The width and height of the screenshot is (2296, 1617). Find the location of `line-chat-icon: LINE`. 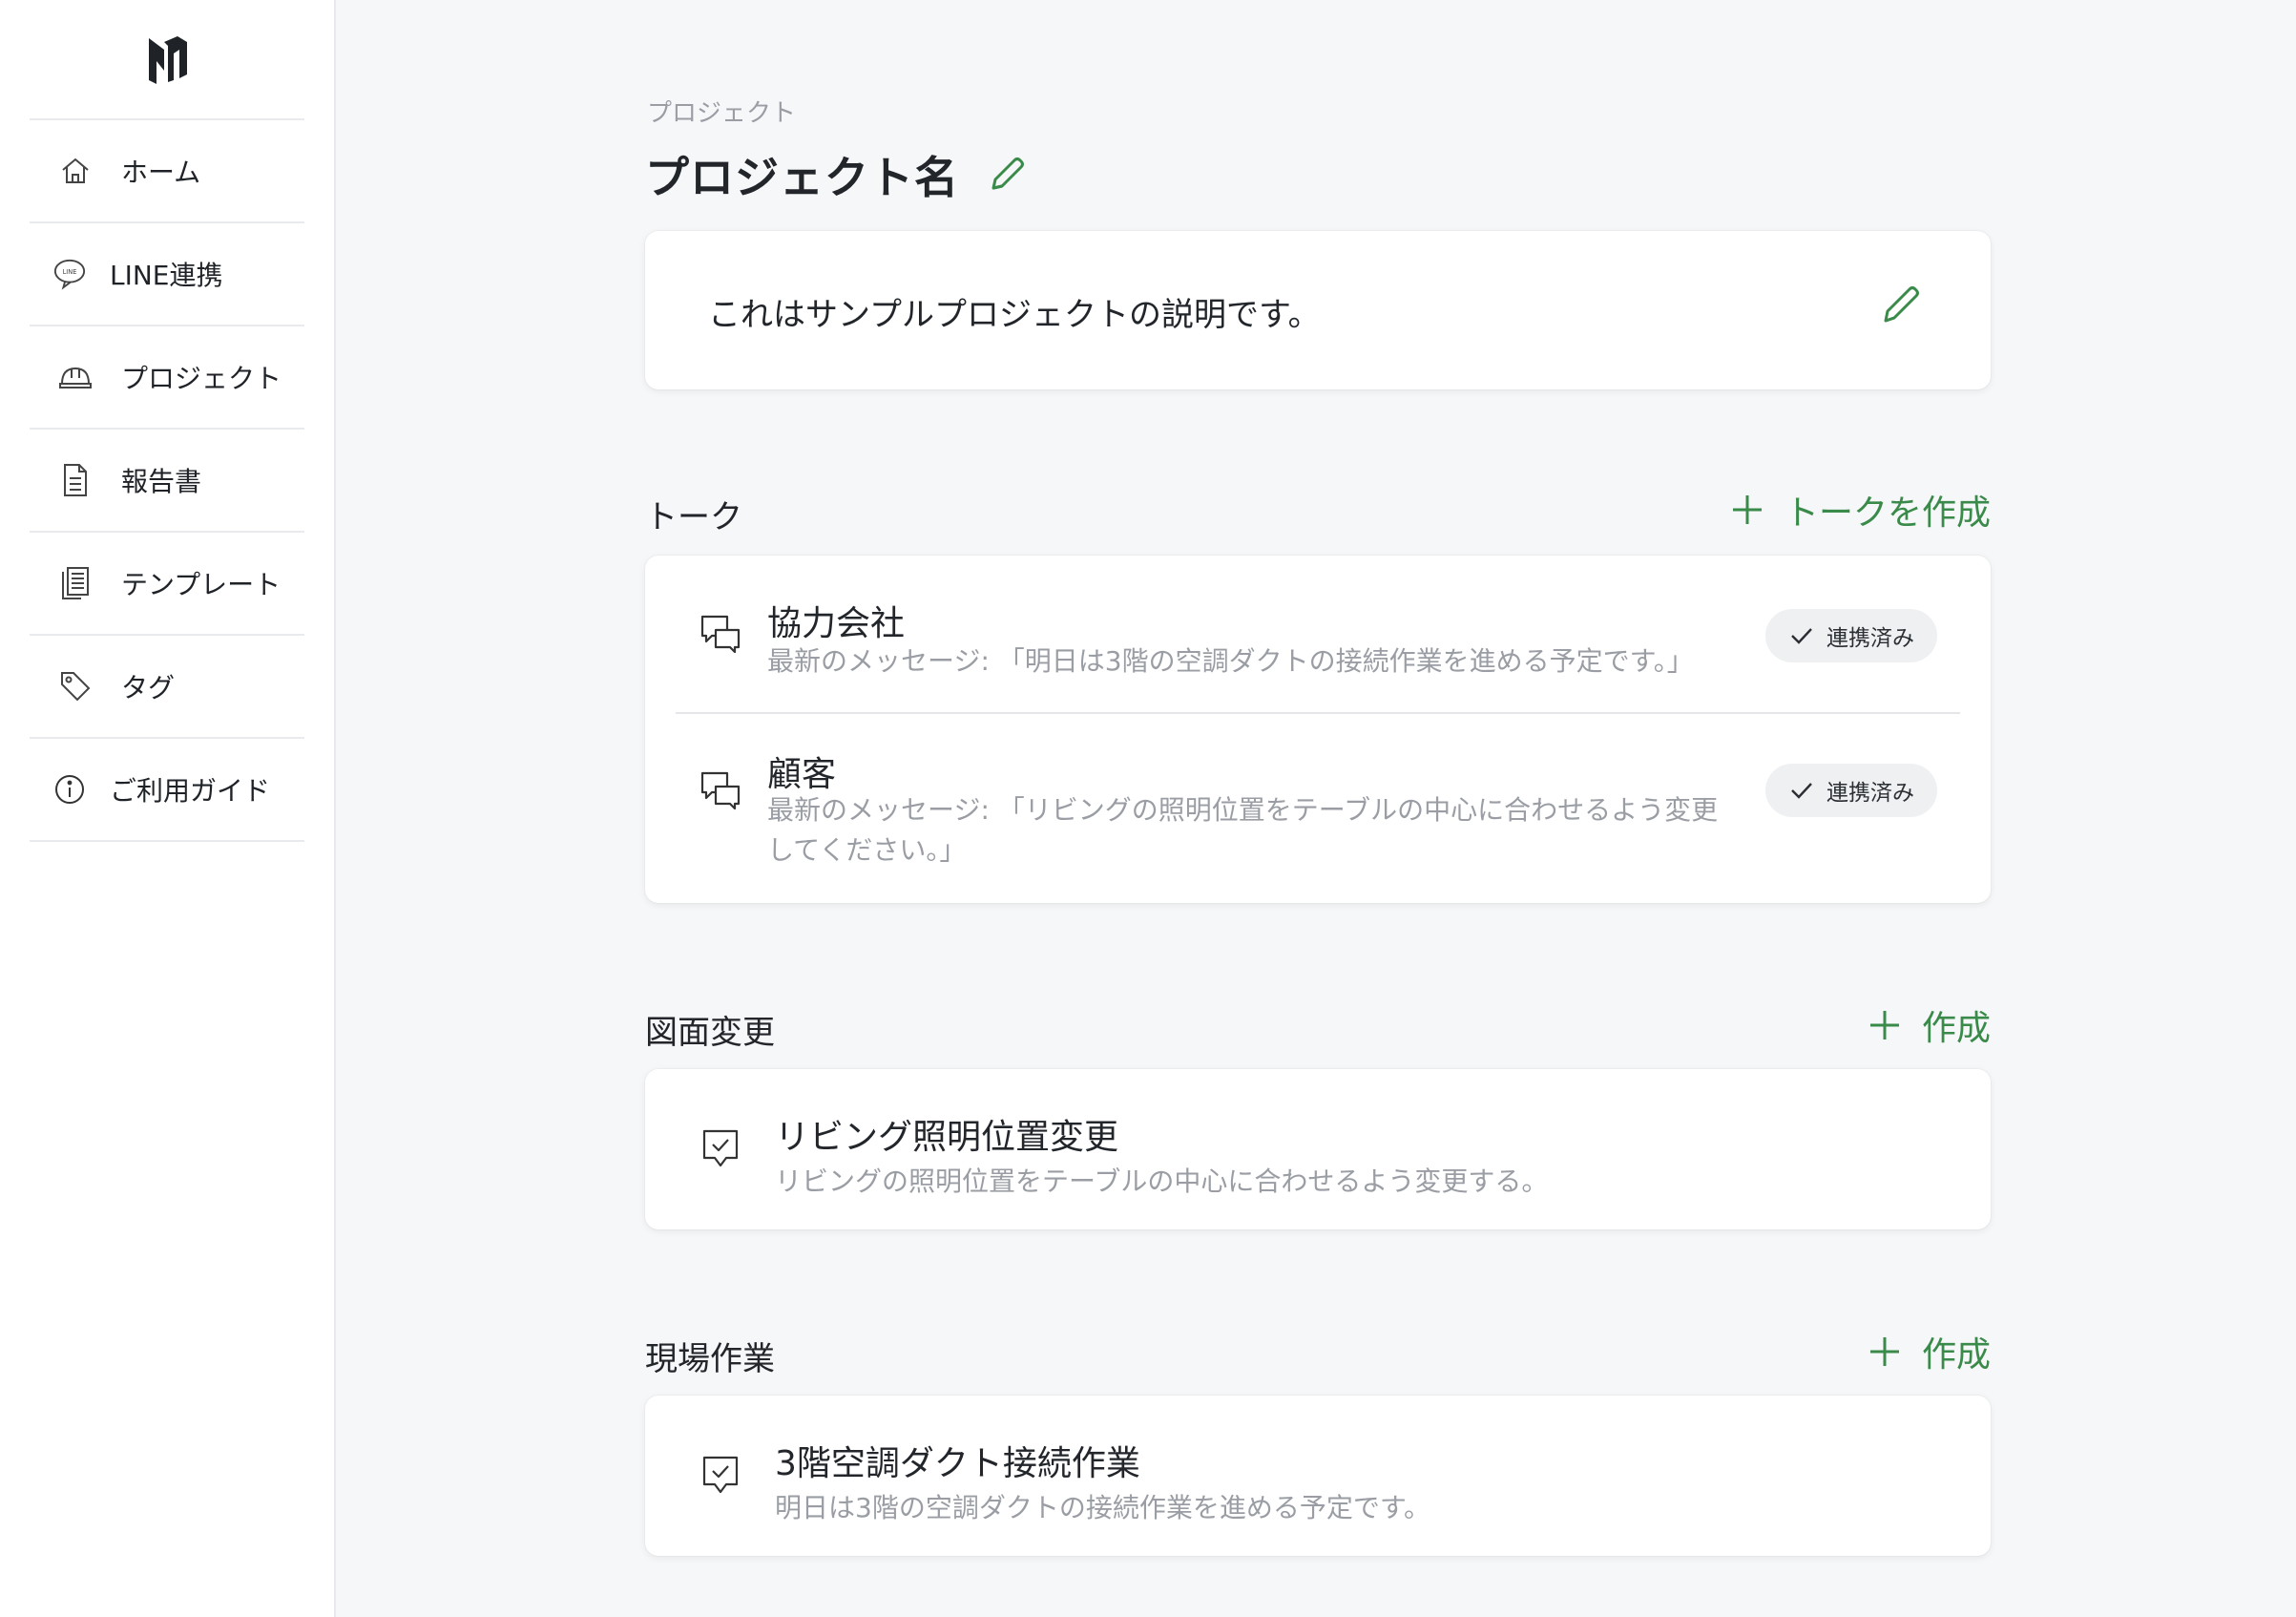

line-chat-icon: LINE is located at coordinates (69, 274).